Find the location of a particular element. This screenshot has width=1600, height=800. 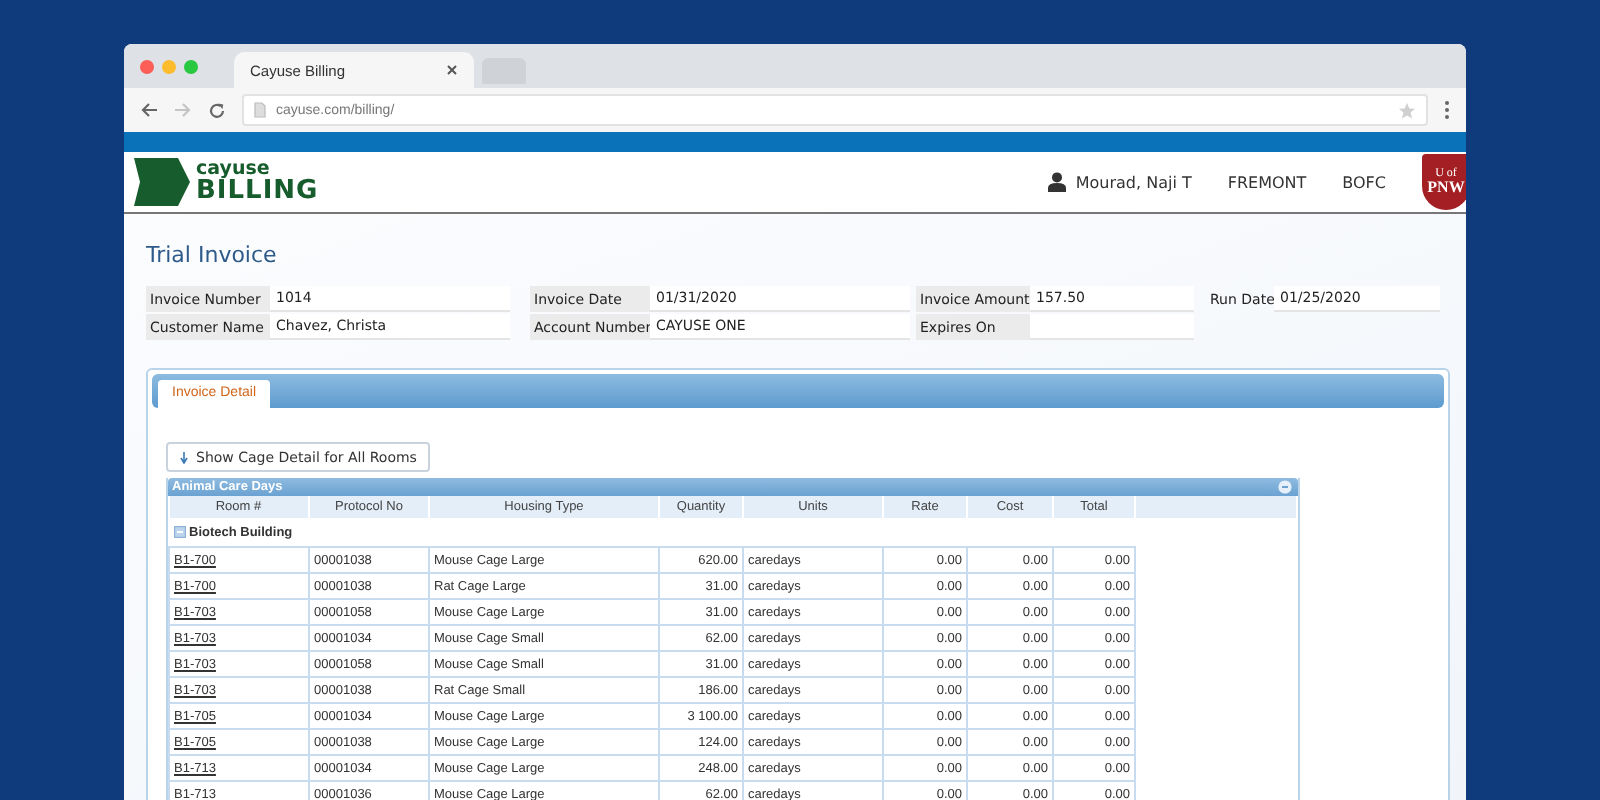

shield-text: PNW is located at coordinates (1446, 188).